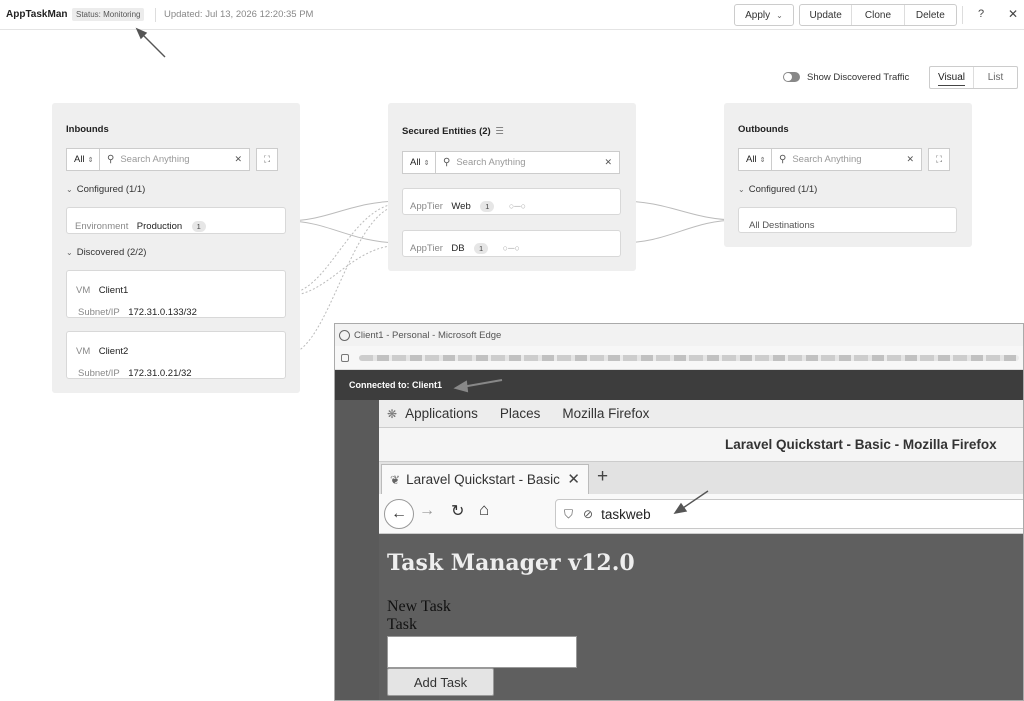  What do you see at coordinates (482, 652) in the screenshot?
I see `task-input` at bounding box center [482, 652].